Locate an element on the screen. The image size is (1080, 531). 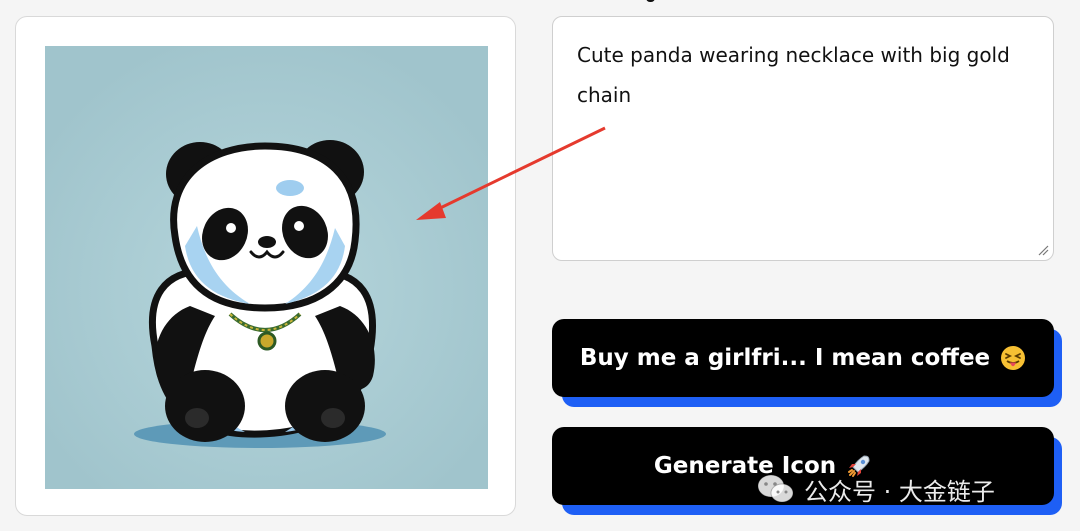
watermark: 公众号 · 大金链子 is located at coordinates (875, 489).